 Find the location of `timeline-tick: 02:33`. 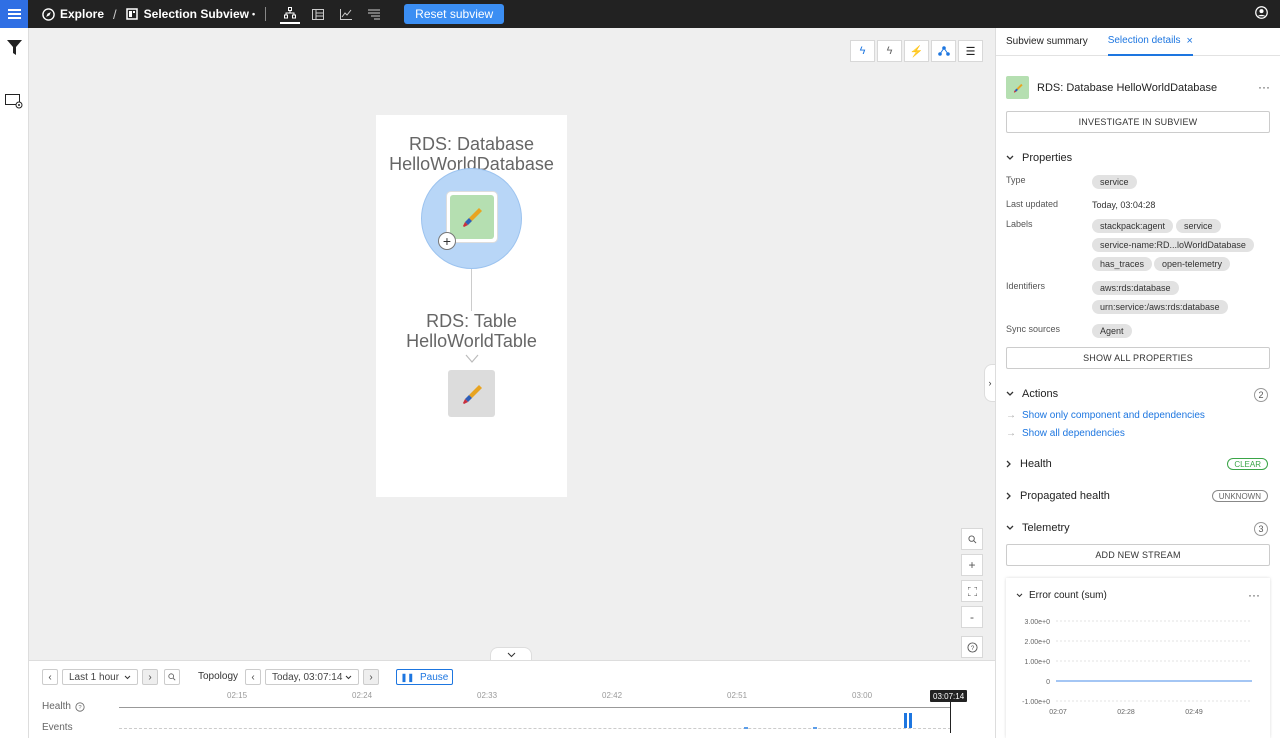

timeline-tick: 02:33 is located at coordinates (487, 695).